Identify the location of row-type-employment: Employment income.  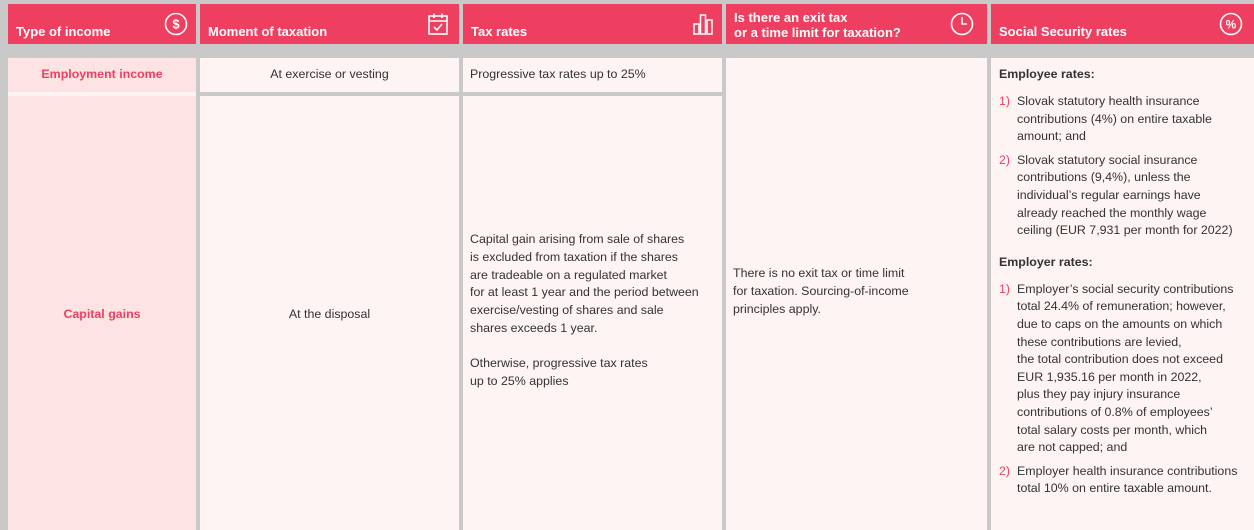
(102, 74).